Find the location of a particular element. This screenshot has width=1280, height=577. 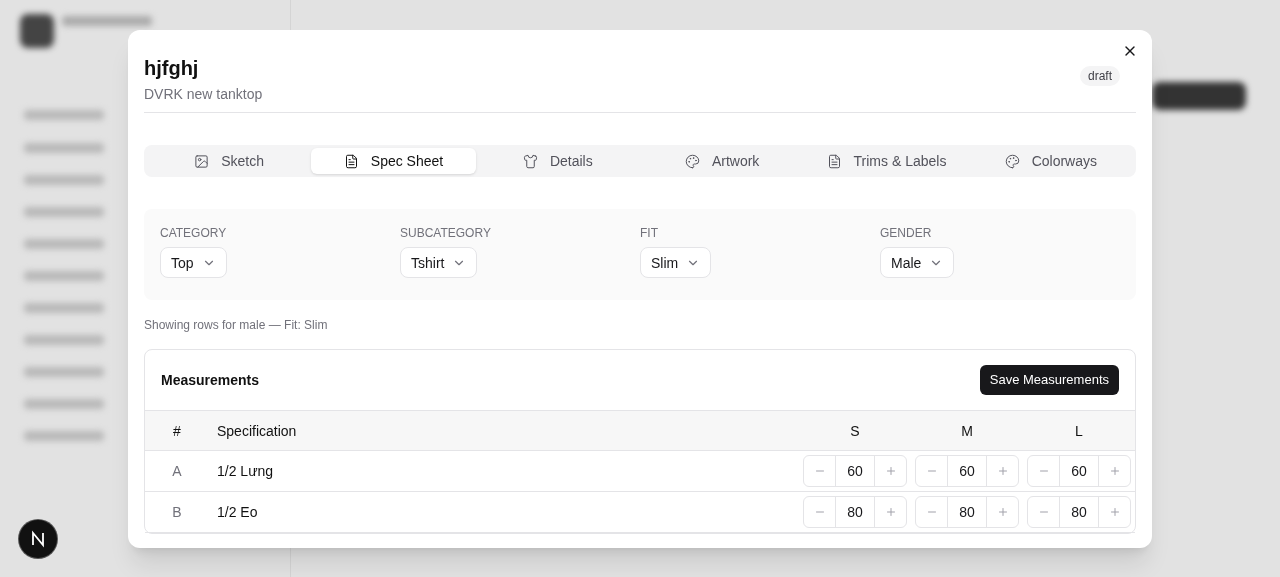

filter-dropdown: Top is located at coordinates (193, 262).